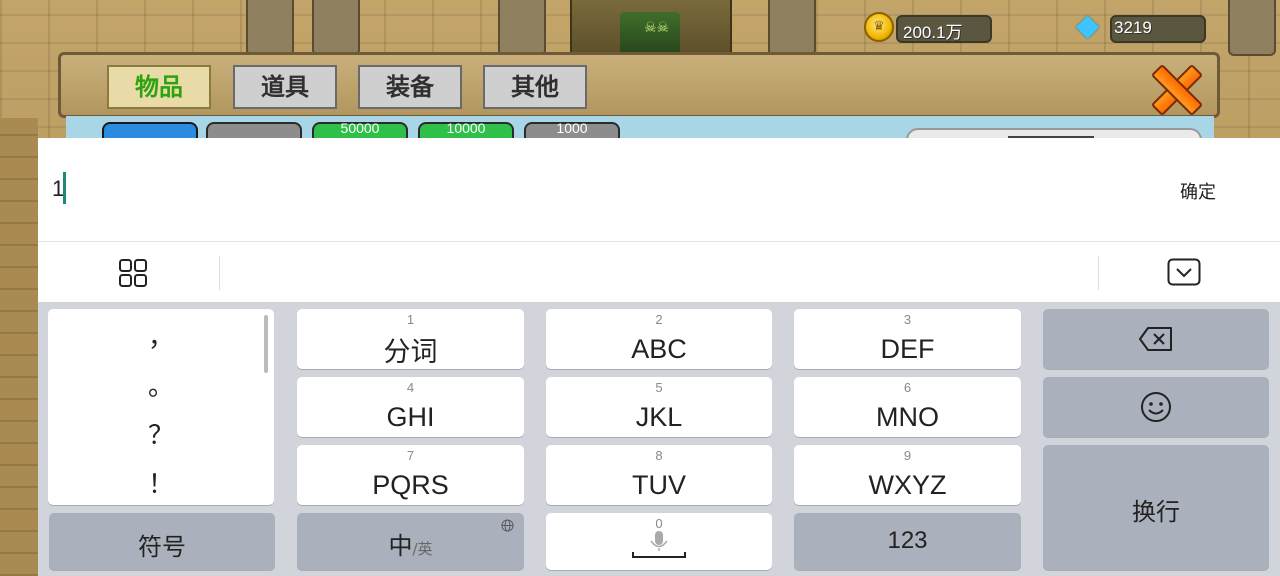  I want to click on language-toggle-label: 中/英, so click(410, 543).